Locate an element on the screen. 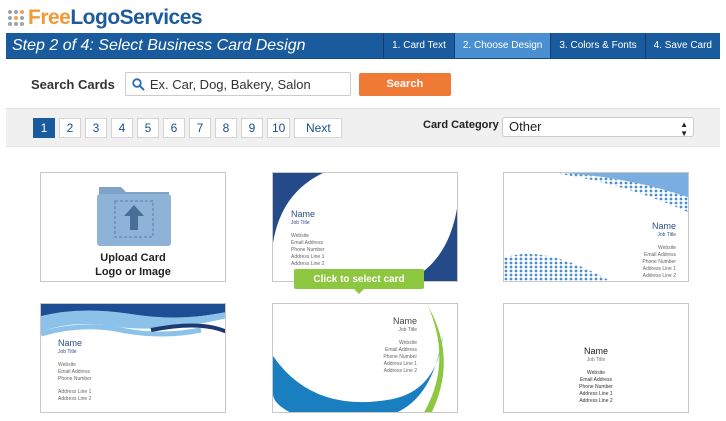  search-button: Search is located at coordinates (404, 84).